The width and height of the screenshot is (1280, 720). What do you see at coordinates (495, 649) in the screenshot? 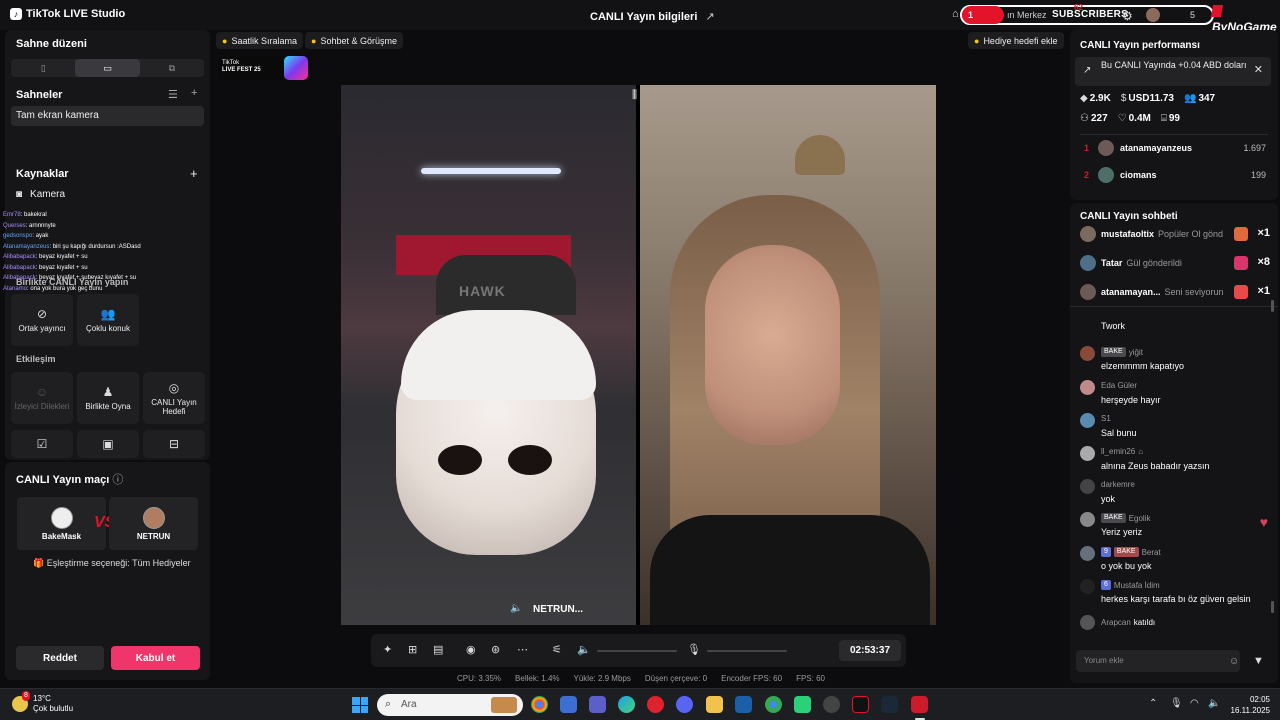
I see `camera-switch-icon: ⊛` at bounding box center [495, 649].